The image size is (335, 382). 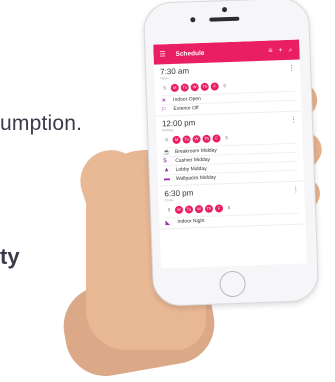 What do you see at coordinates (41, 123) in the screenshot?
I see `background-text-line1: umption.` at bounding box center [41, 123].